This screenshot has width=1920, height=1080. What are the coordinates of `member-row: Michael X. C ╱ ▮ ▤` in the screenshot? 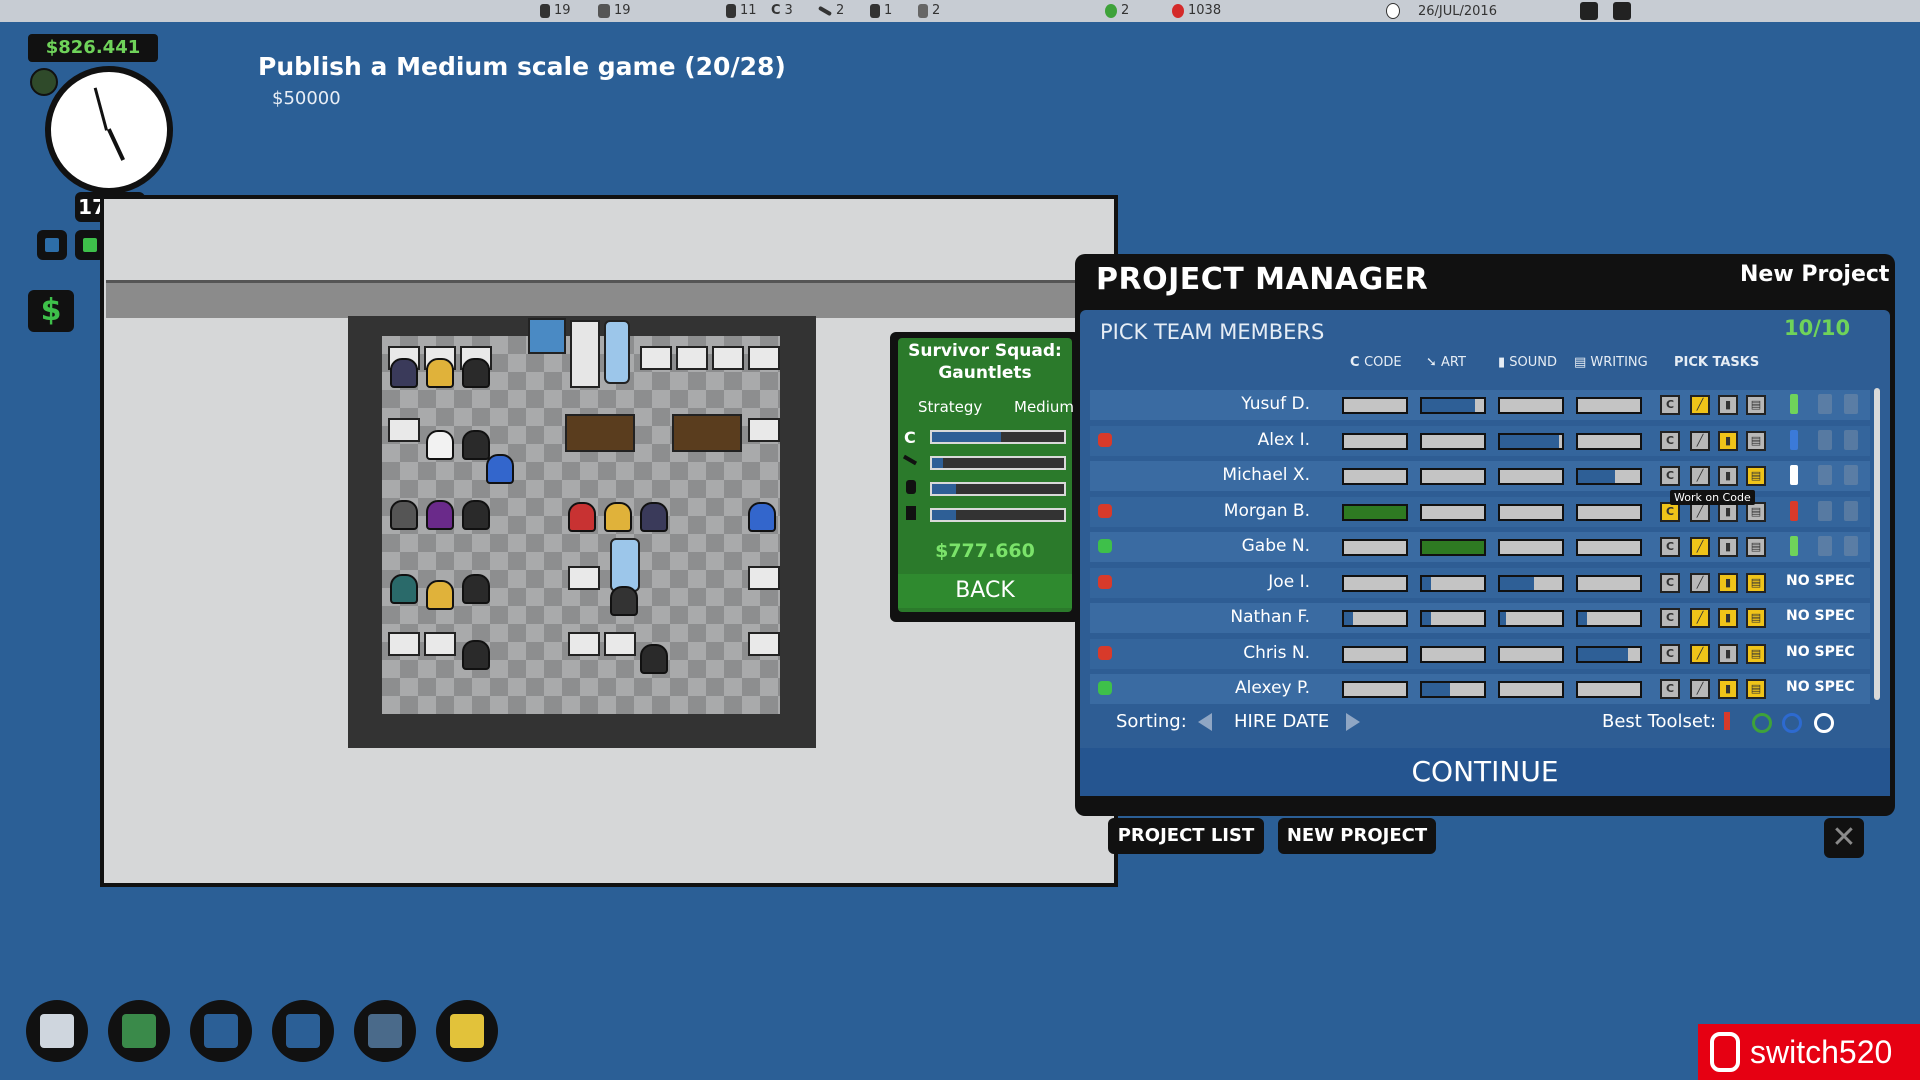 It's located at (1480, 476).